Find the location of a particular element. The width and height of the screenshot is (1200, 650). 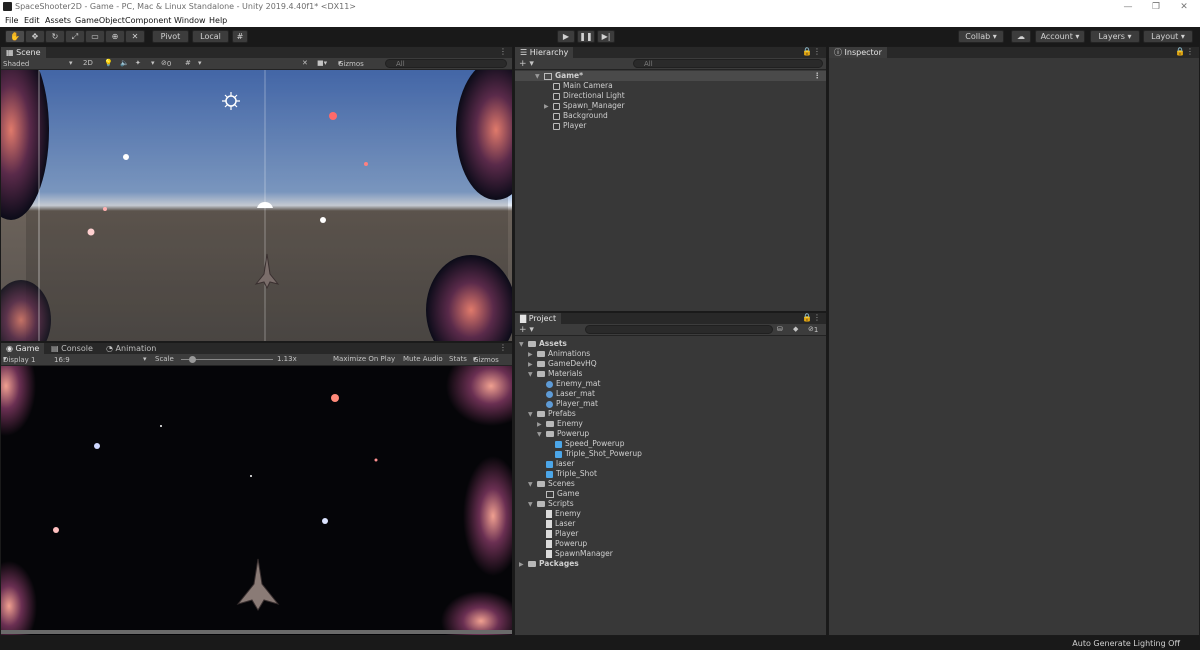

scale-slider-thumb is located at coordinates (193, 359).